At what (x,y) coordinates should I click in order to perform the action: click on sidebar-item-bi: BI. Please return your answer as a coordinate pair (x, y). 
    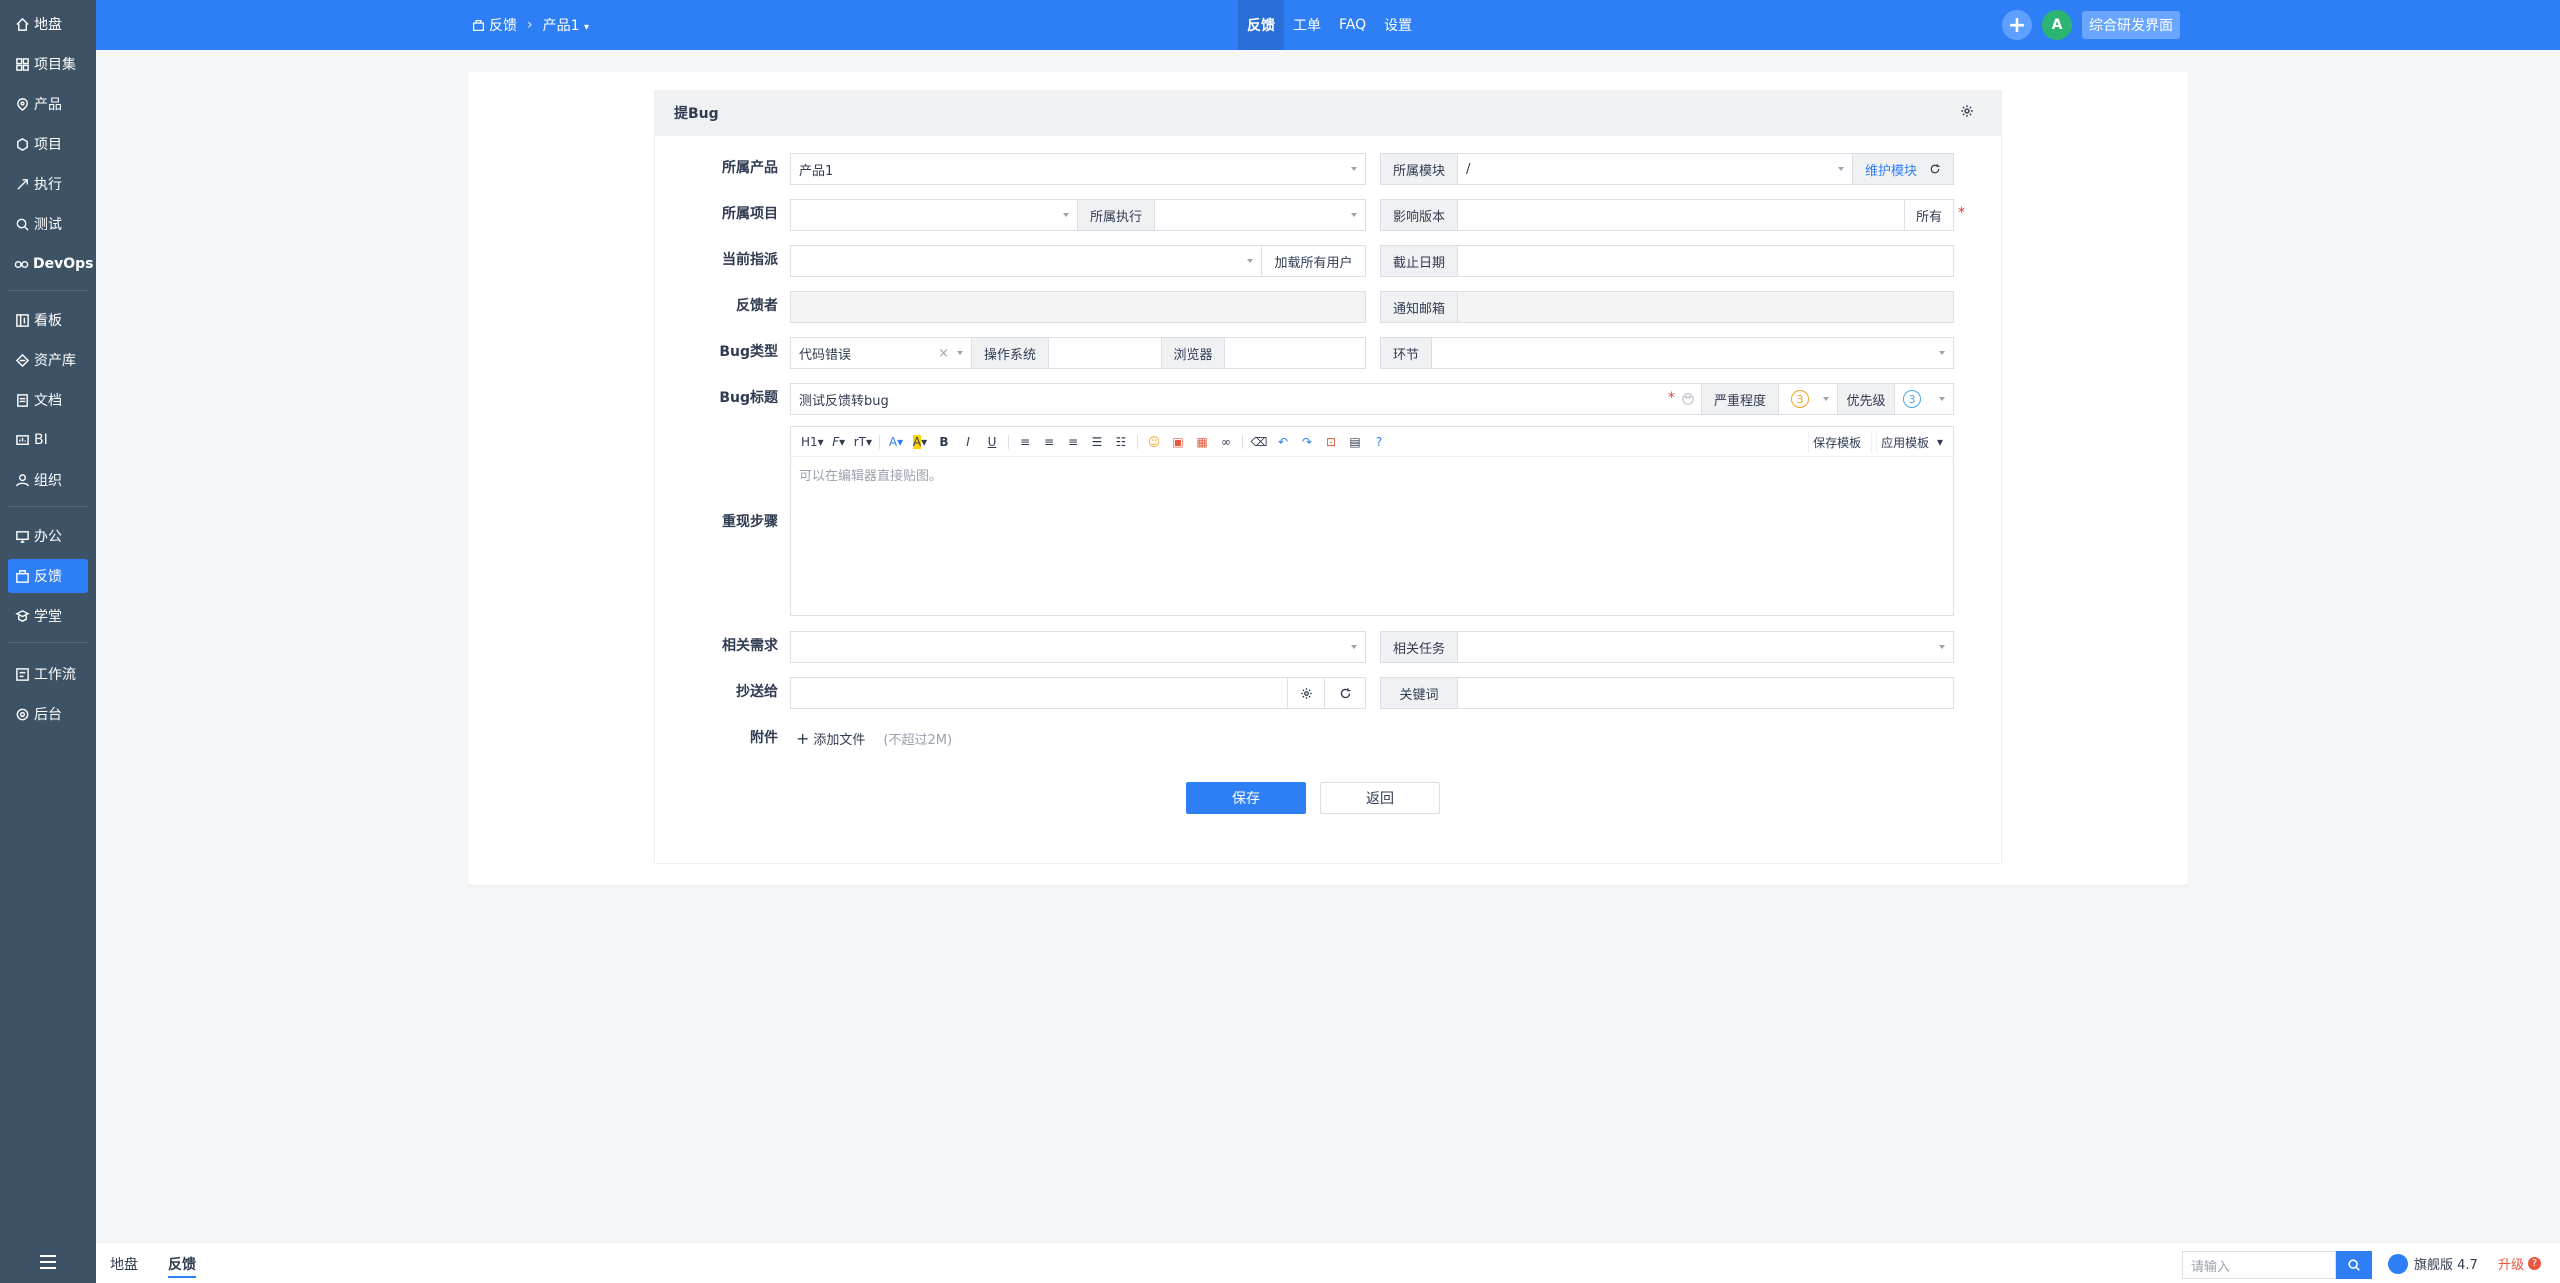
    Looking at the image, I should click on (48, 440).